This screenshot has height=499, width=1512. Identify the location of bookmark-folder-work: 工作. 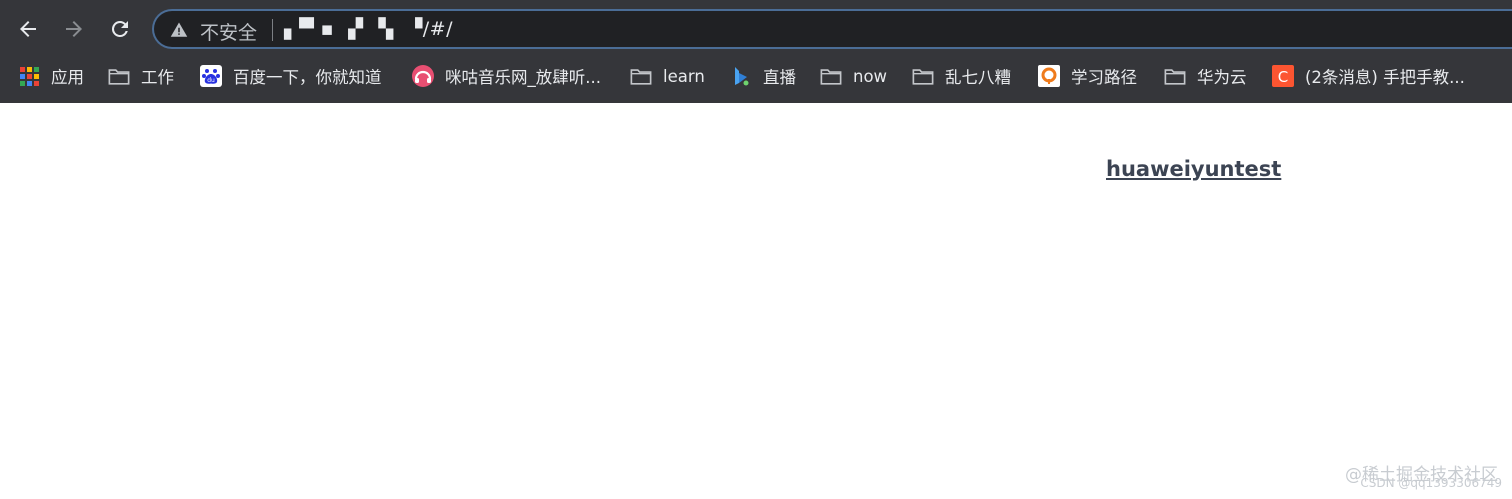
(141, 76).